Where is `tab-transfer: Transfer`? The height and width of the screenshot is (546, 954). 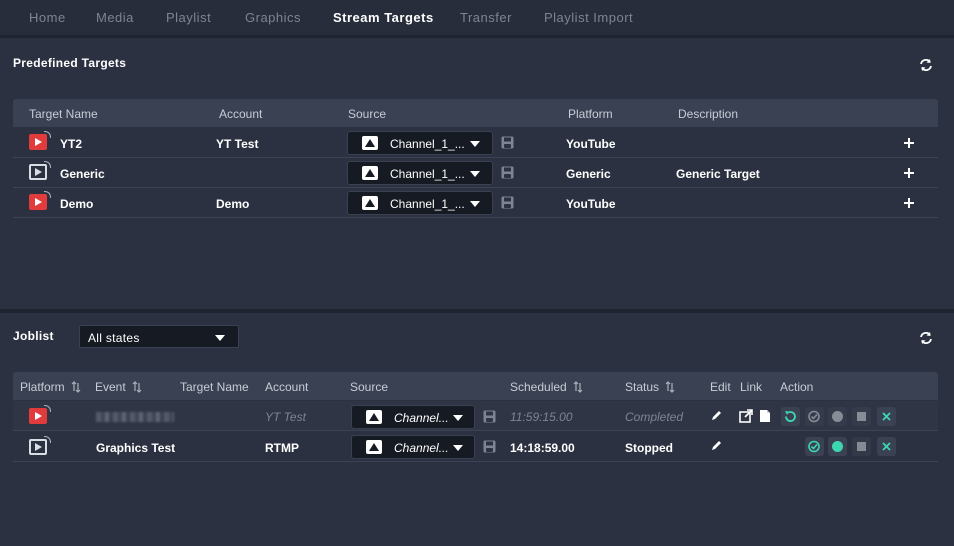
tab-transfer: Transfer is located at coordinates (486, 17).